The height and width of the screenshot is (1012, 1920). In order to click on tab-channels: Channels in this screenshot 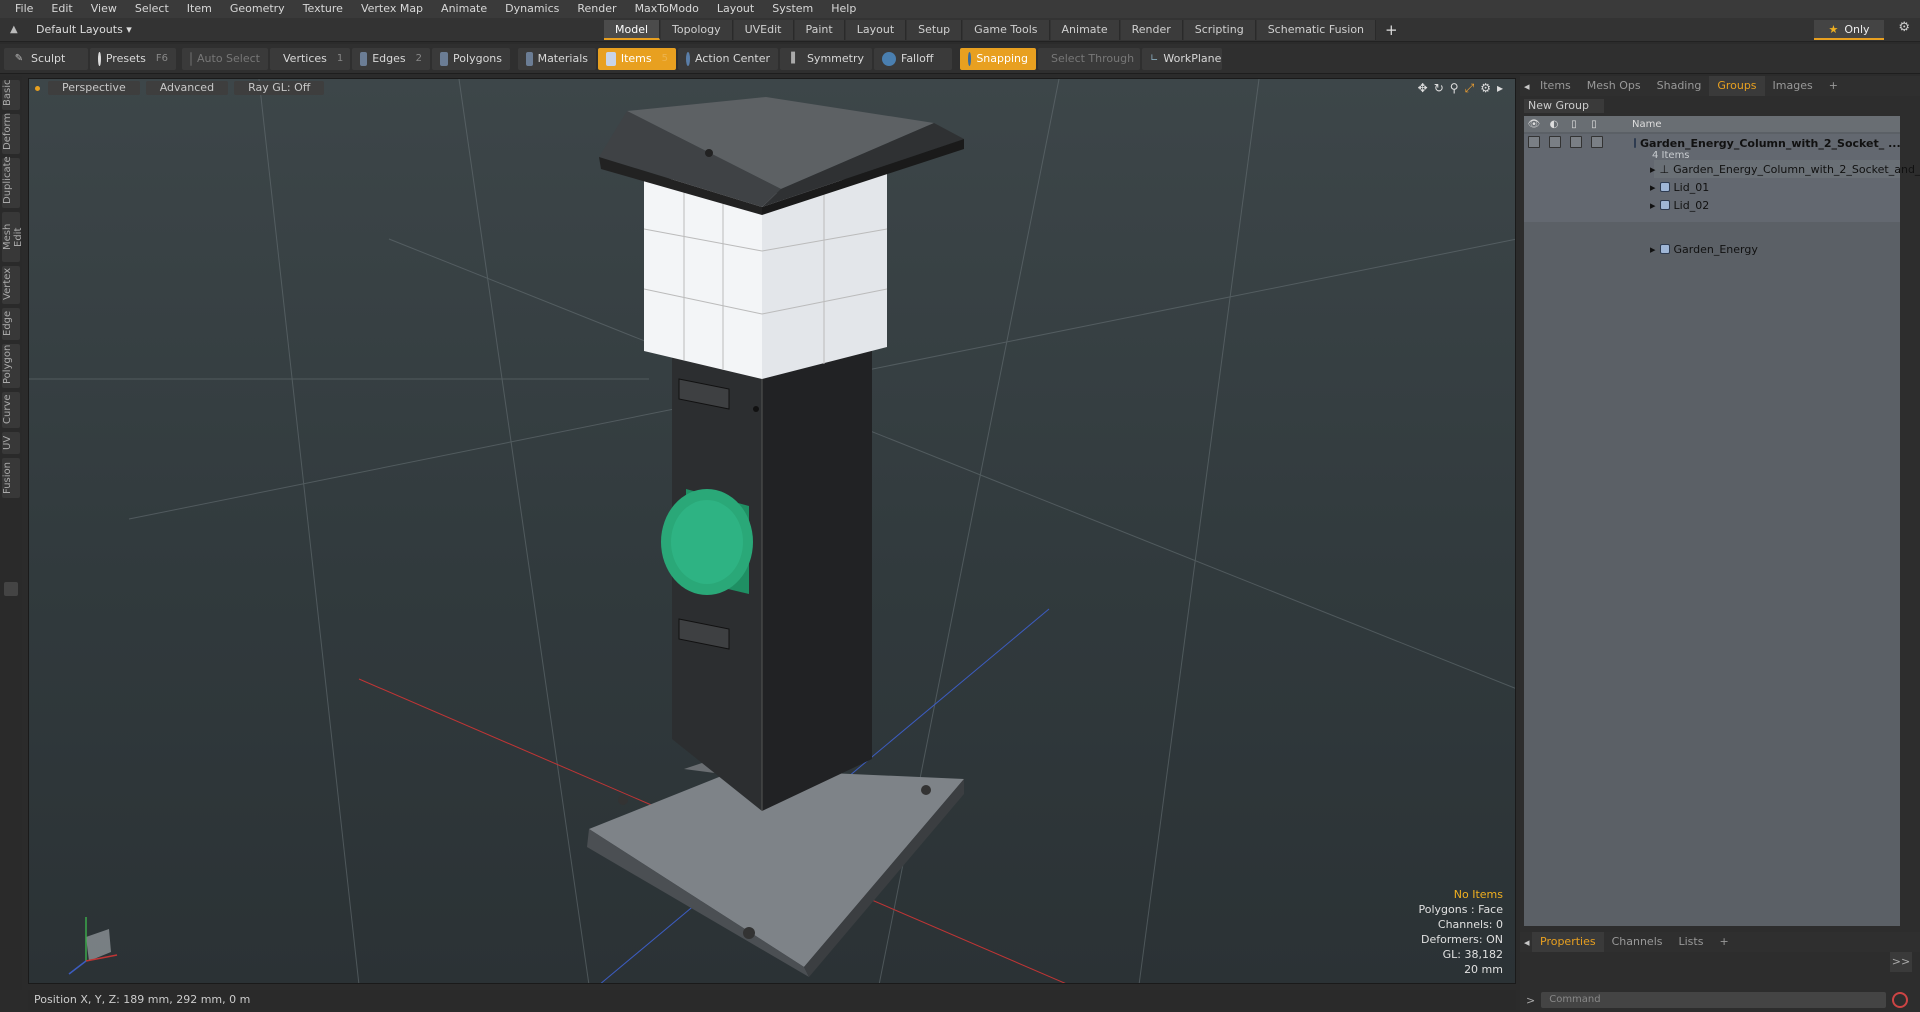, I will do `click(1637, 942)`.